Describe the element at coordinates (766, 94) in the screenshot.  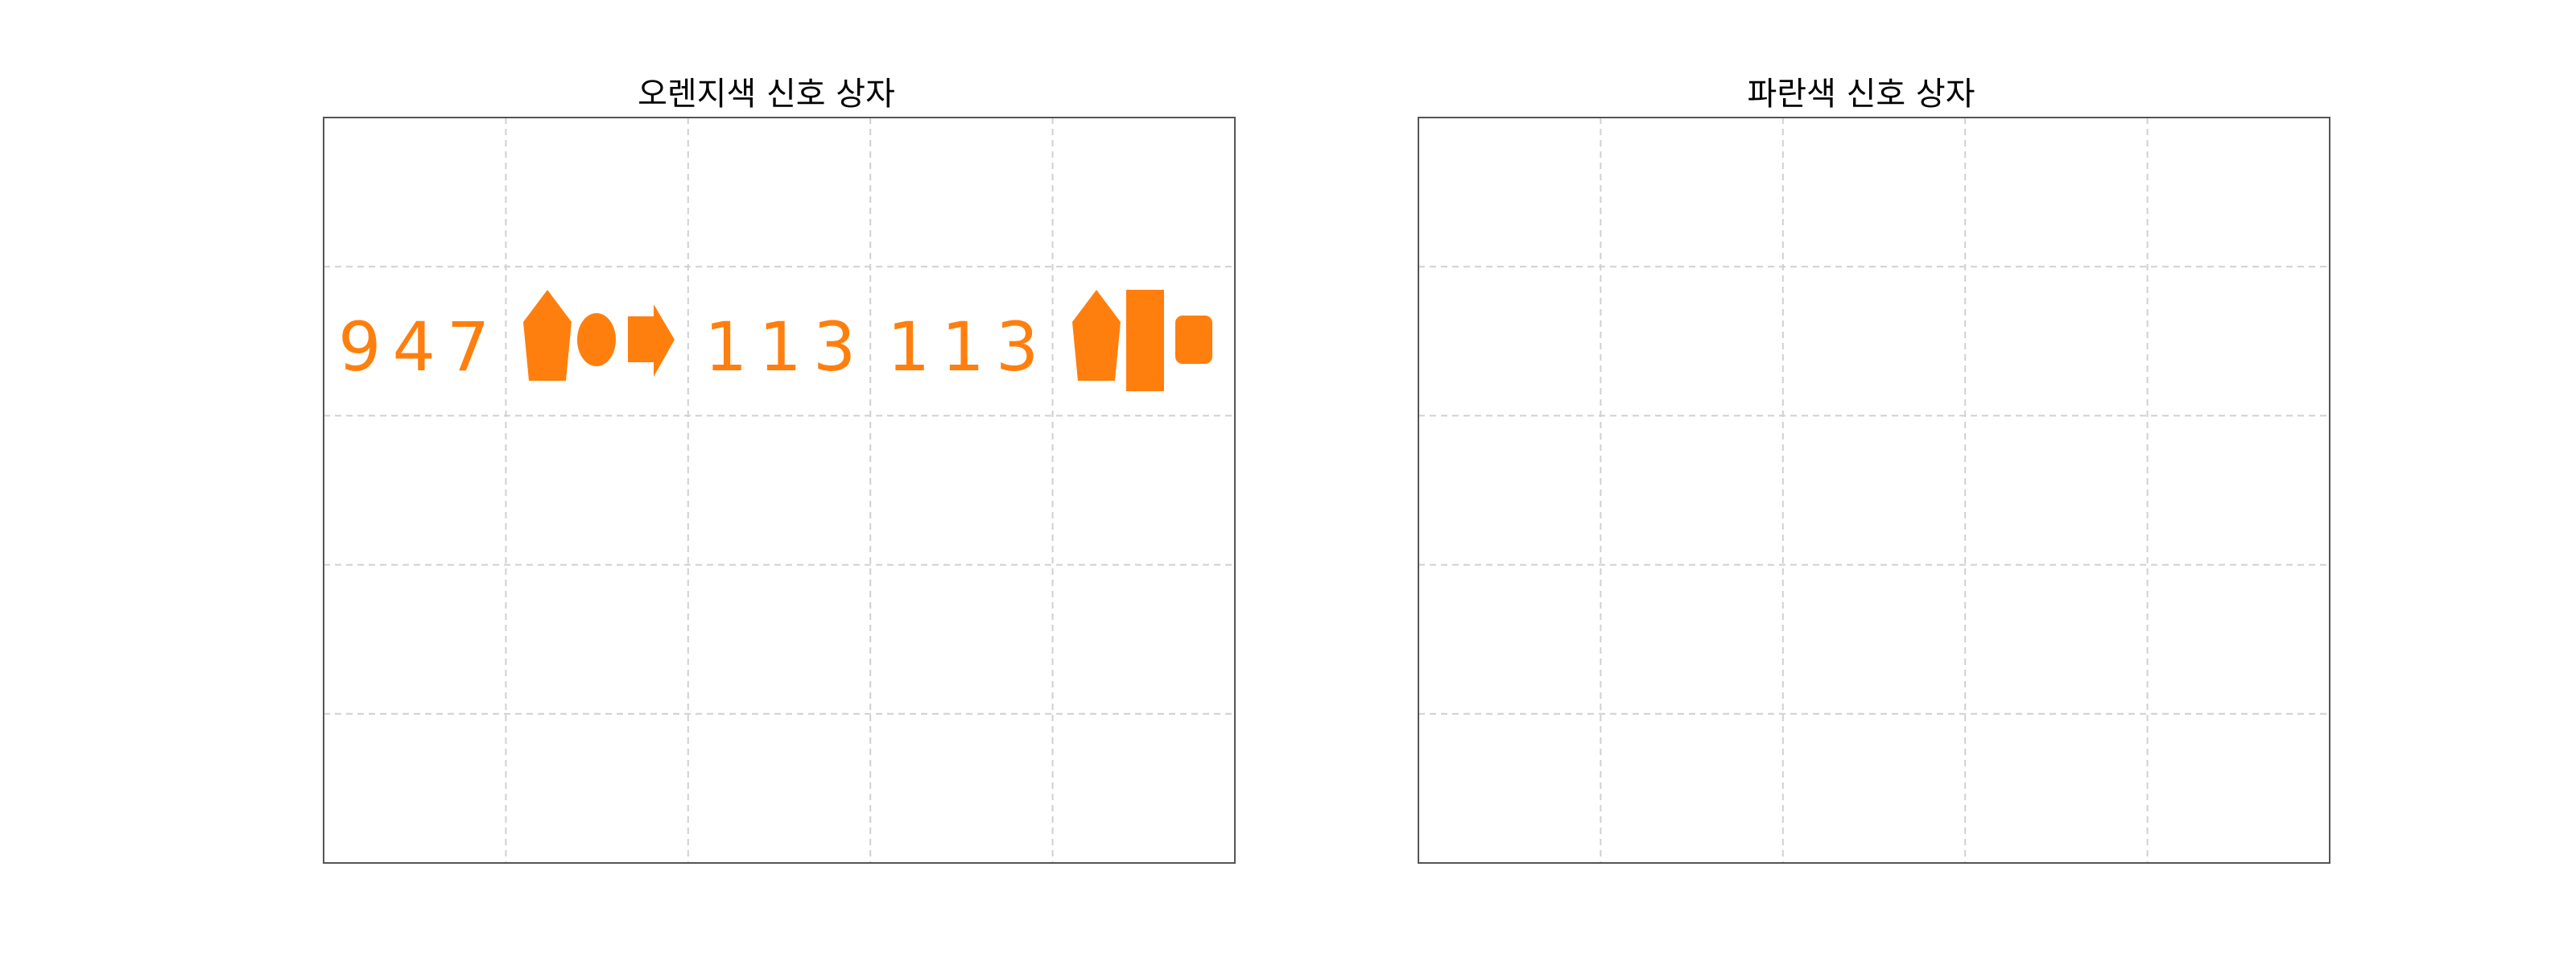
I see `orange-box-title: 오렌지색 신호 상자` at that location.